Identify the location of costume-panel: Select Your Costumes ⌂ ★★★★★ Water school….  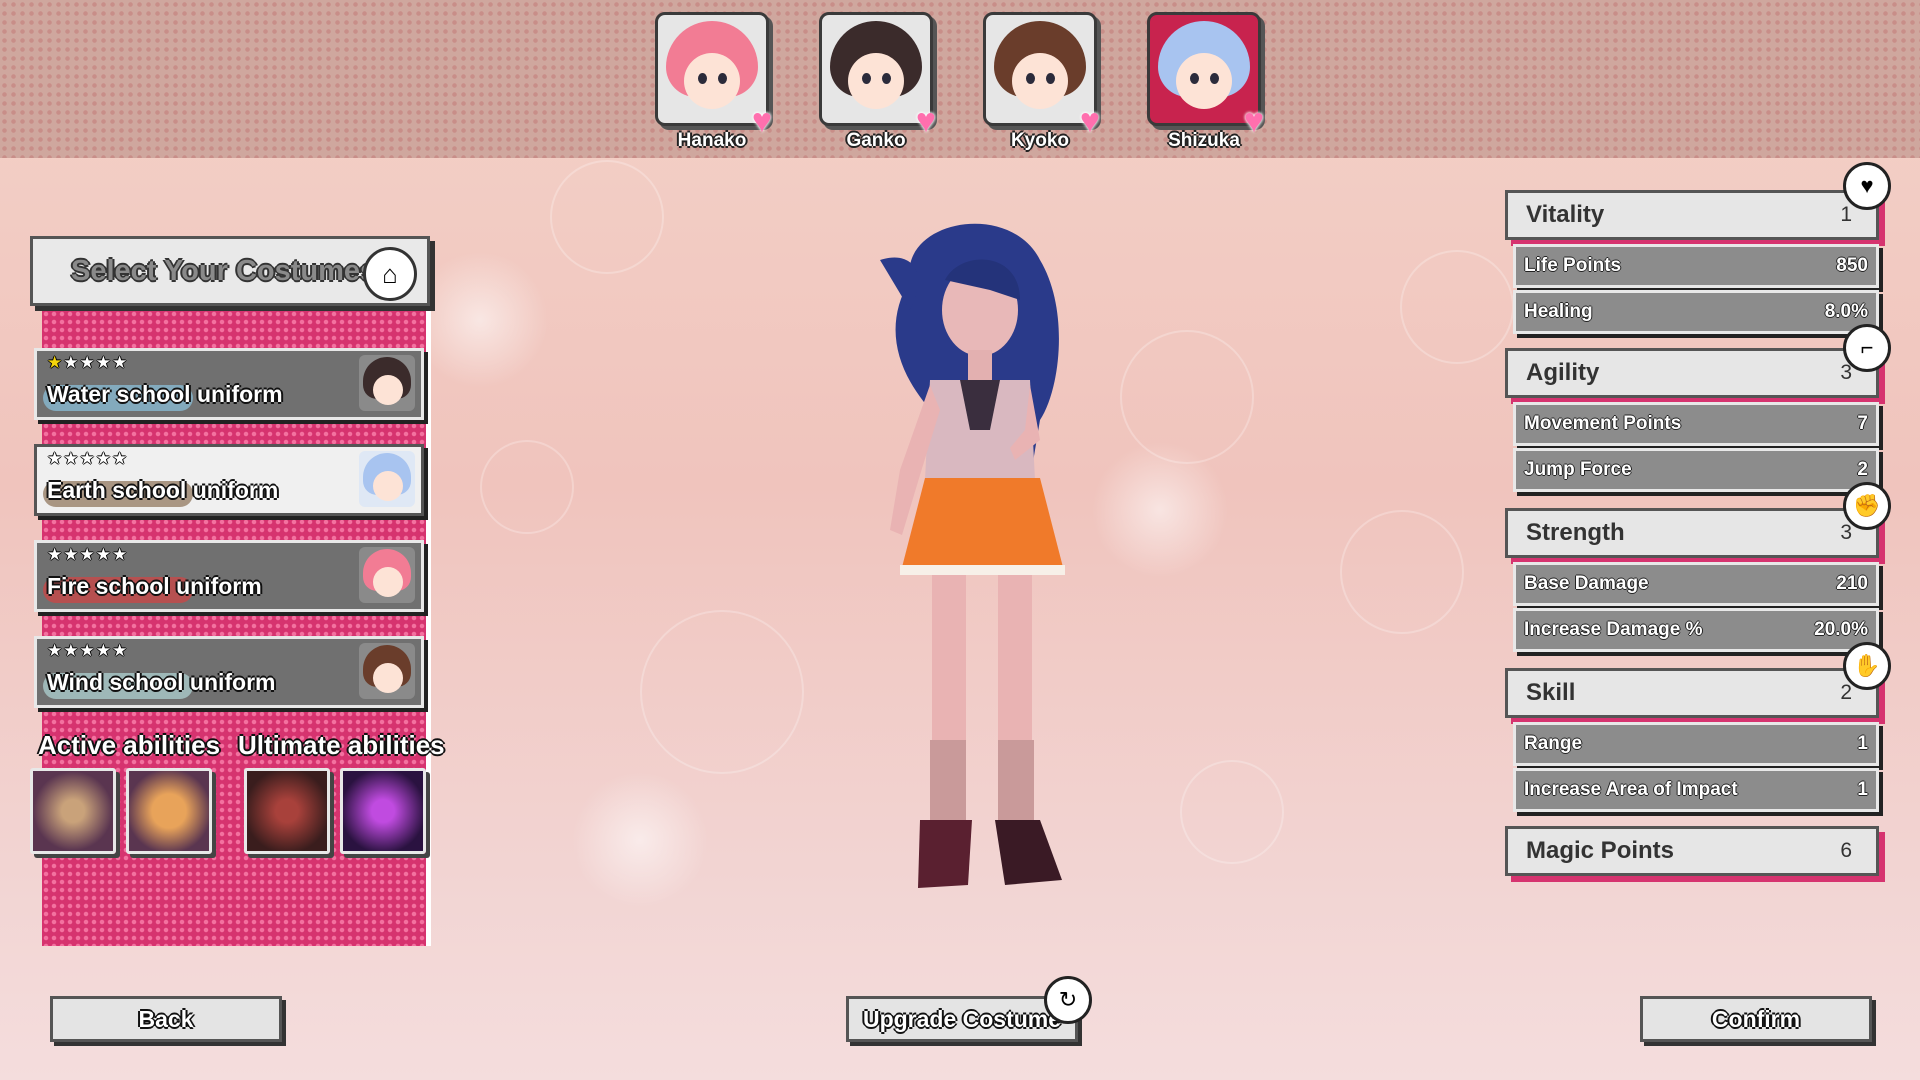
(230, 591).